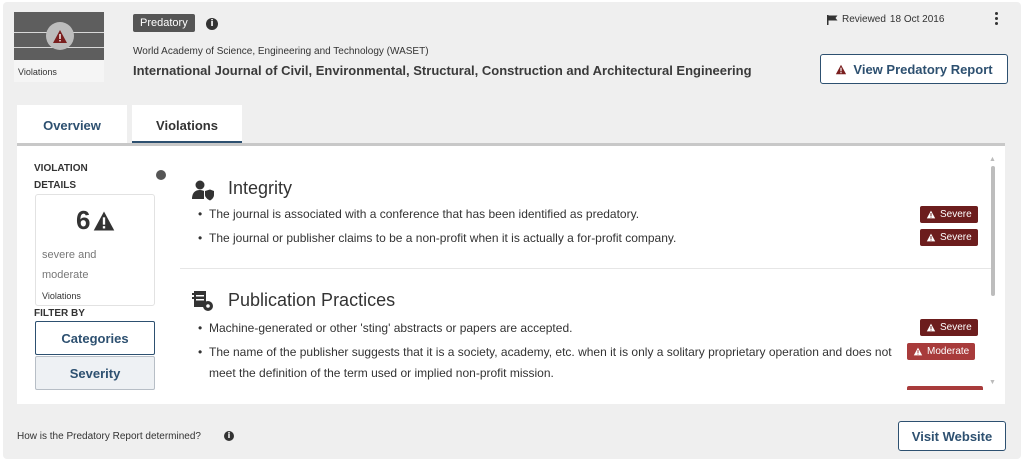  I want to click on predatory-report-question-label: How is the Predatory Report determined?, so click(109, 436).